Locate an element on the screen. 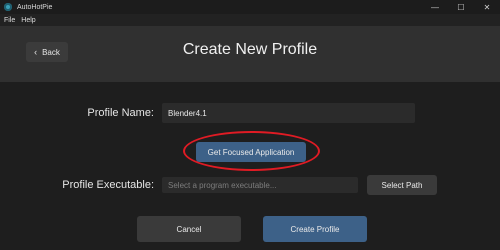 This screenshot has width=500, height=250. app-logo-icon is located at coordinates (8, 7).